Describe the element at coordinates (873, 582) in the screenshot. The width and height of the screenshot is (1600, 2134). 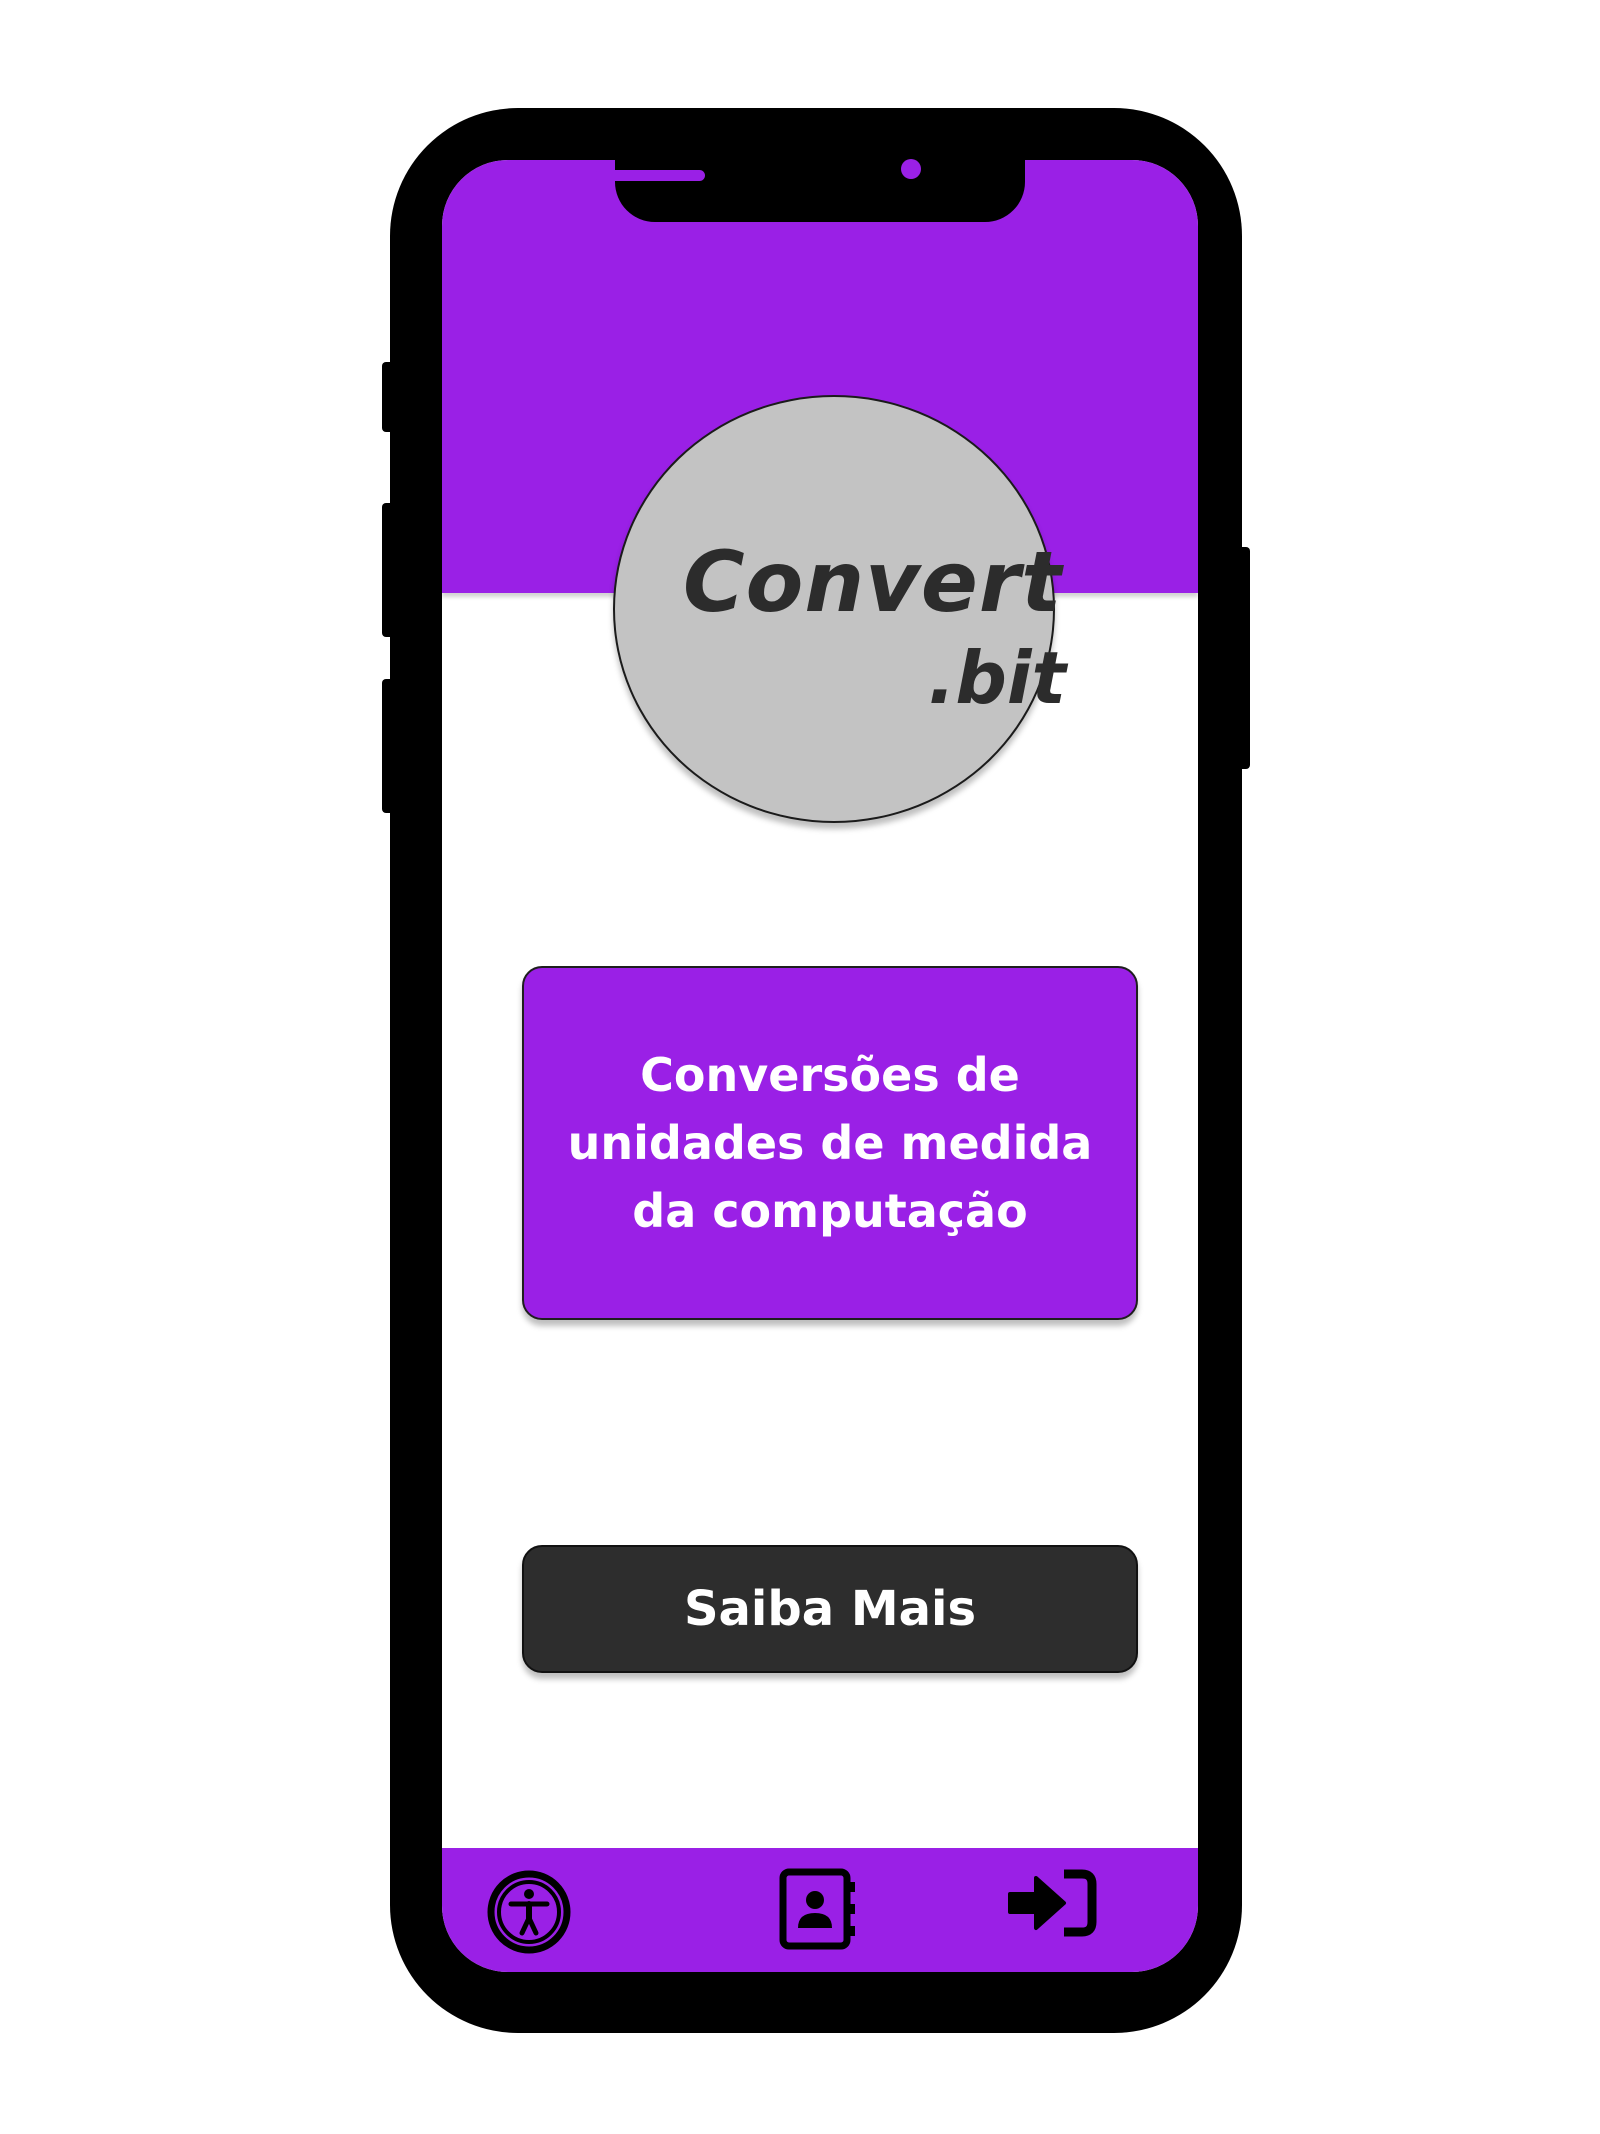
I see `logo-text-convert: Convert` at that location.